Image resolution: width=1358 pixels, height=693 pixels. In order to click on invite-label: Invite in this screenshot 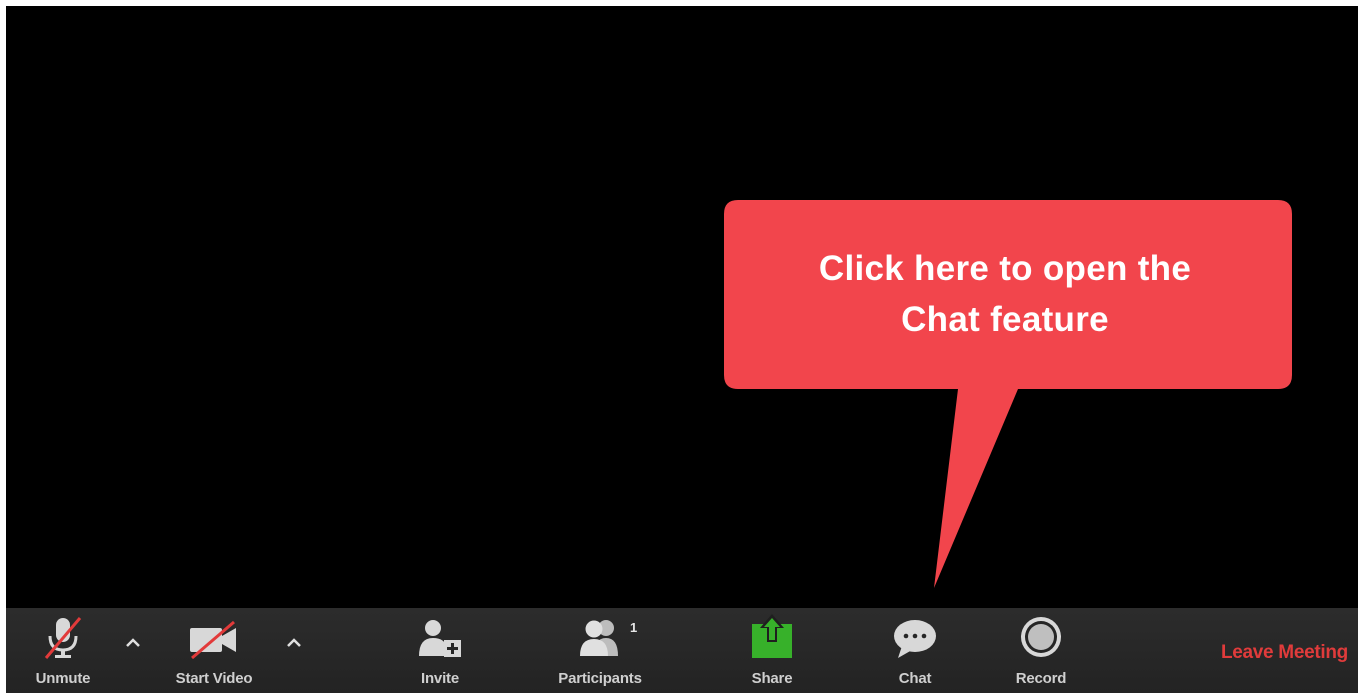, I will do `click(440, 678)`.